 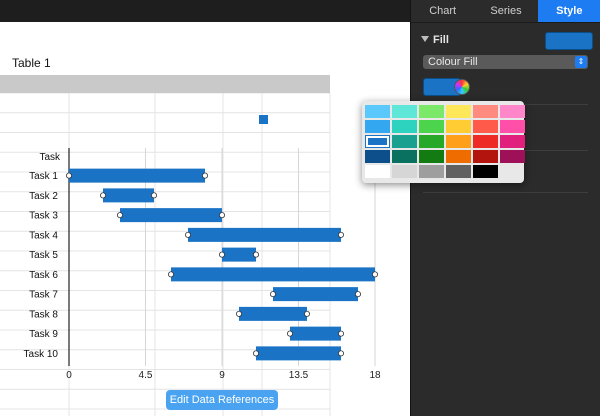 I want to click on category-tick-label: Task 9, so click(x=43, y=334).